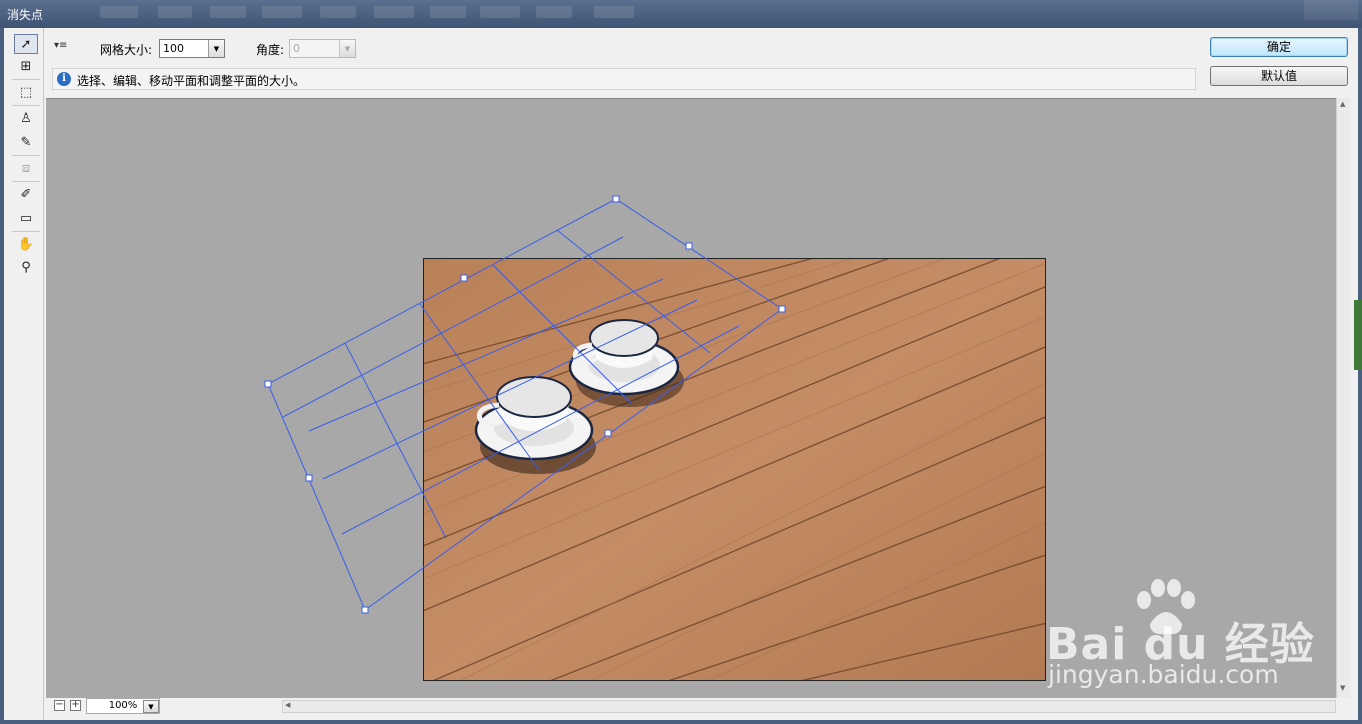 The image size is (1362, 724). I want to click on measure-tool-icon: ▭, so click(26, 218).